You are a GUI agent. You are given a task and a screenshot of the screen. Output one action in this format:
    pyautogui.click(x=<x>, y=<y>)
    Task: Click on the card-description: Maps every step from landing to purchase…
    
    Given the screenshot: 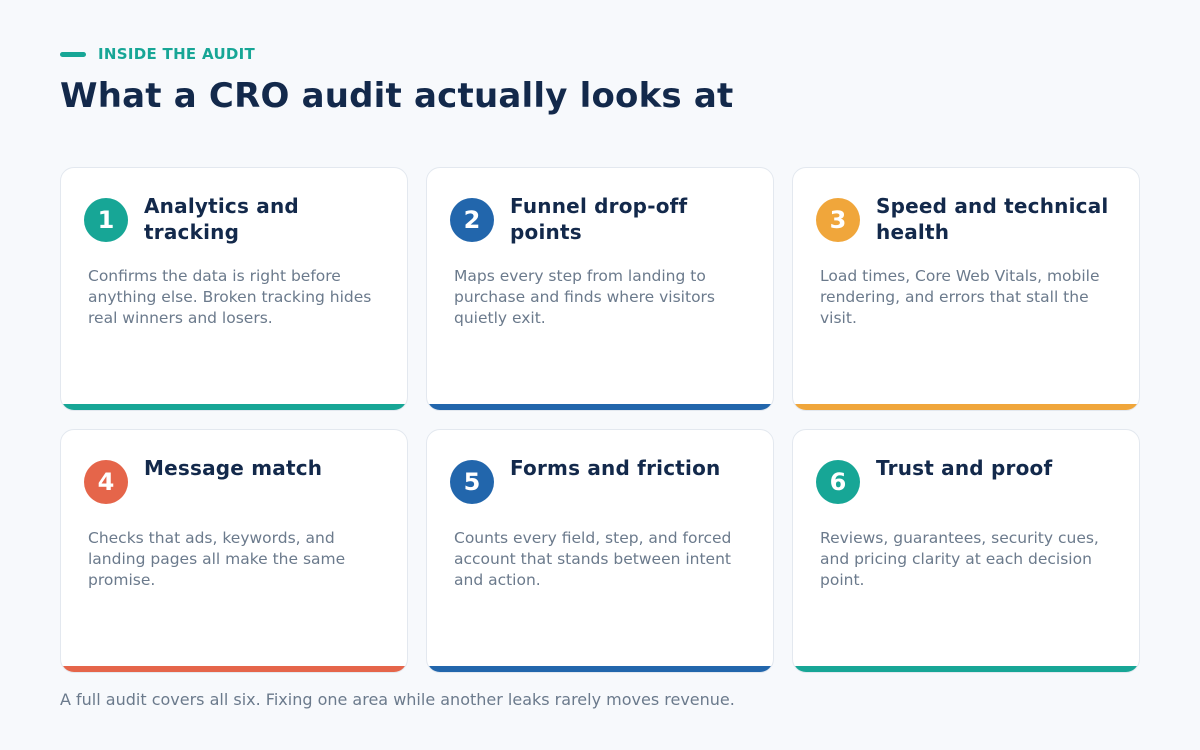 What is the action you would take?
    pyautogui.click(x=584, y=297)
    